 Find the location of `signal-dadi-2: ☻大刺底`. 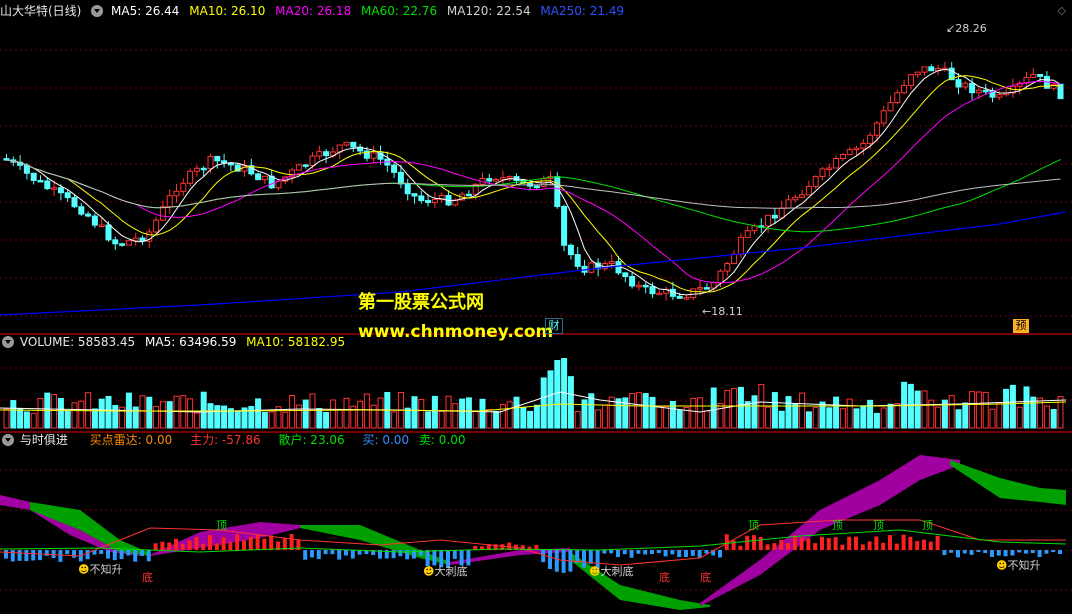

signal-dadi-2: ☻大刺底 is located at coordinates (611, 571).